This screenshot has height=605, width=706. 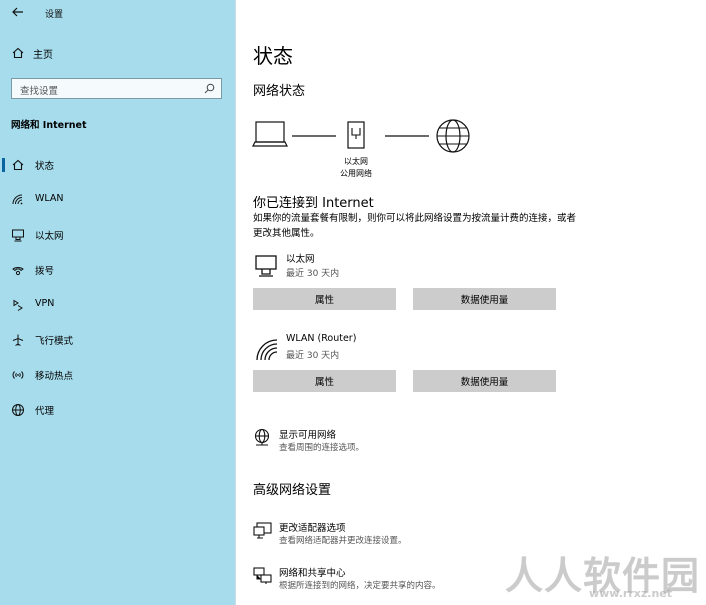 I want to click on sidebar-item-dialup: 拨号, so click(x=117, y=270).